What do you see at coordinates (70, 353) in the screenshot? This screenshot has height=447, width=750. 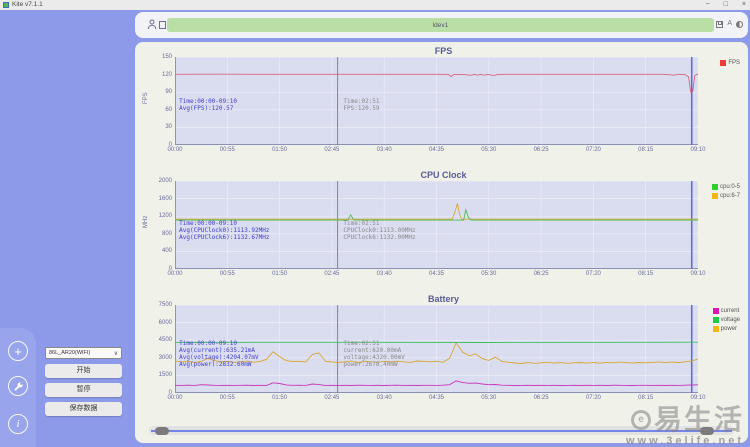 I see `device-select-value: 86L_AR20(WIFI)` at bounding box center [70, 353].